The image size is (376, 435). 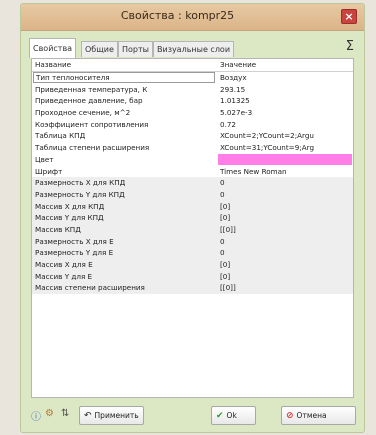 What do you see at coordinates (192, 125) in the screenshot?
I see `table-row: Коэффициент сопротивления 0.72` at bounding box center [192, 125].